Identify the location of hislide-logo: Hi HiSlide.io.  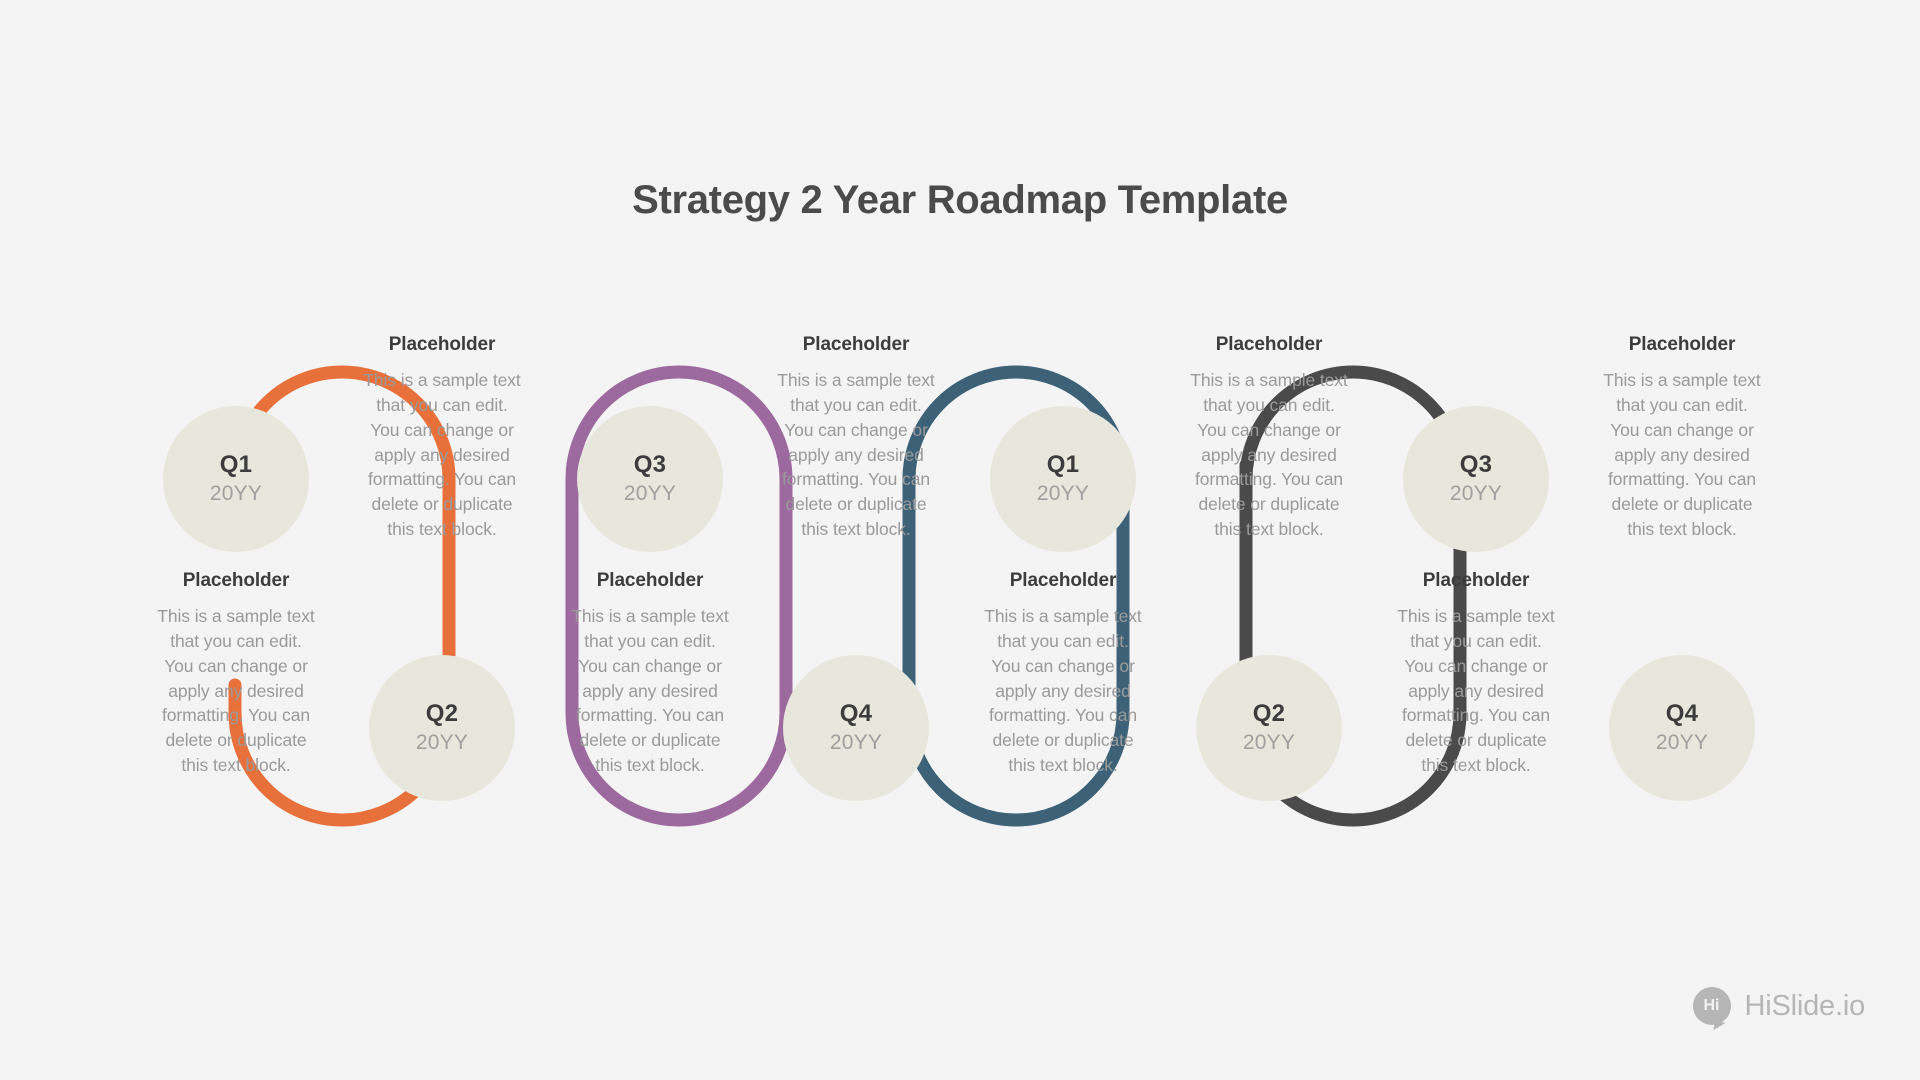
(1779, 1006).